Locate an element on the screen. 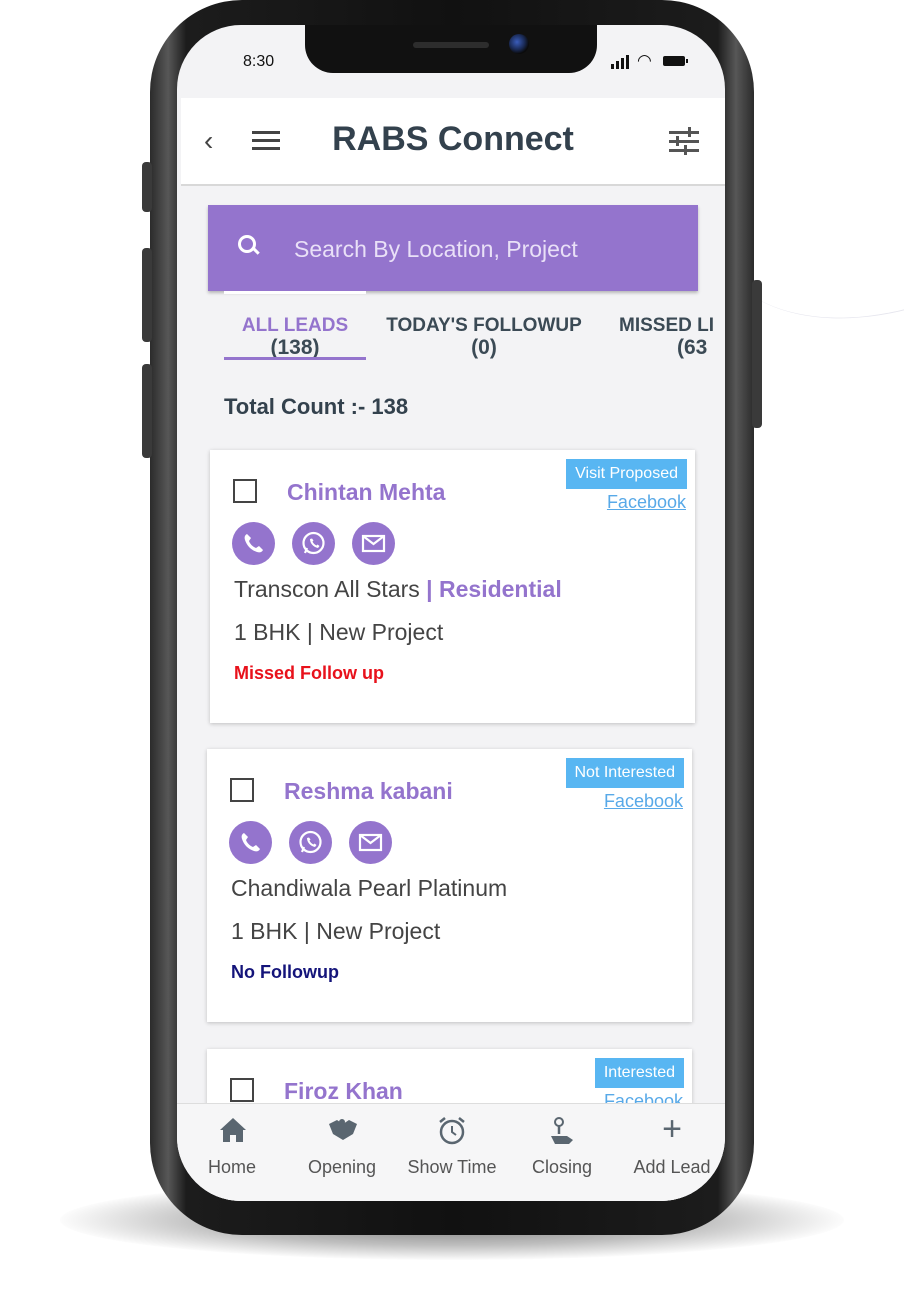 The width and height of the screenshot is (904, 1290). plus-icon: + is located at coordinates (672, 1129).